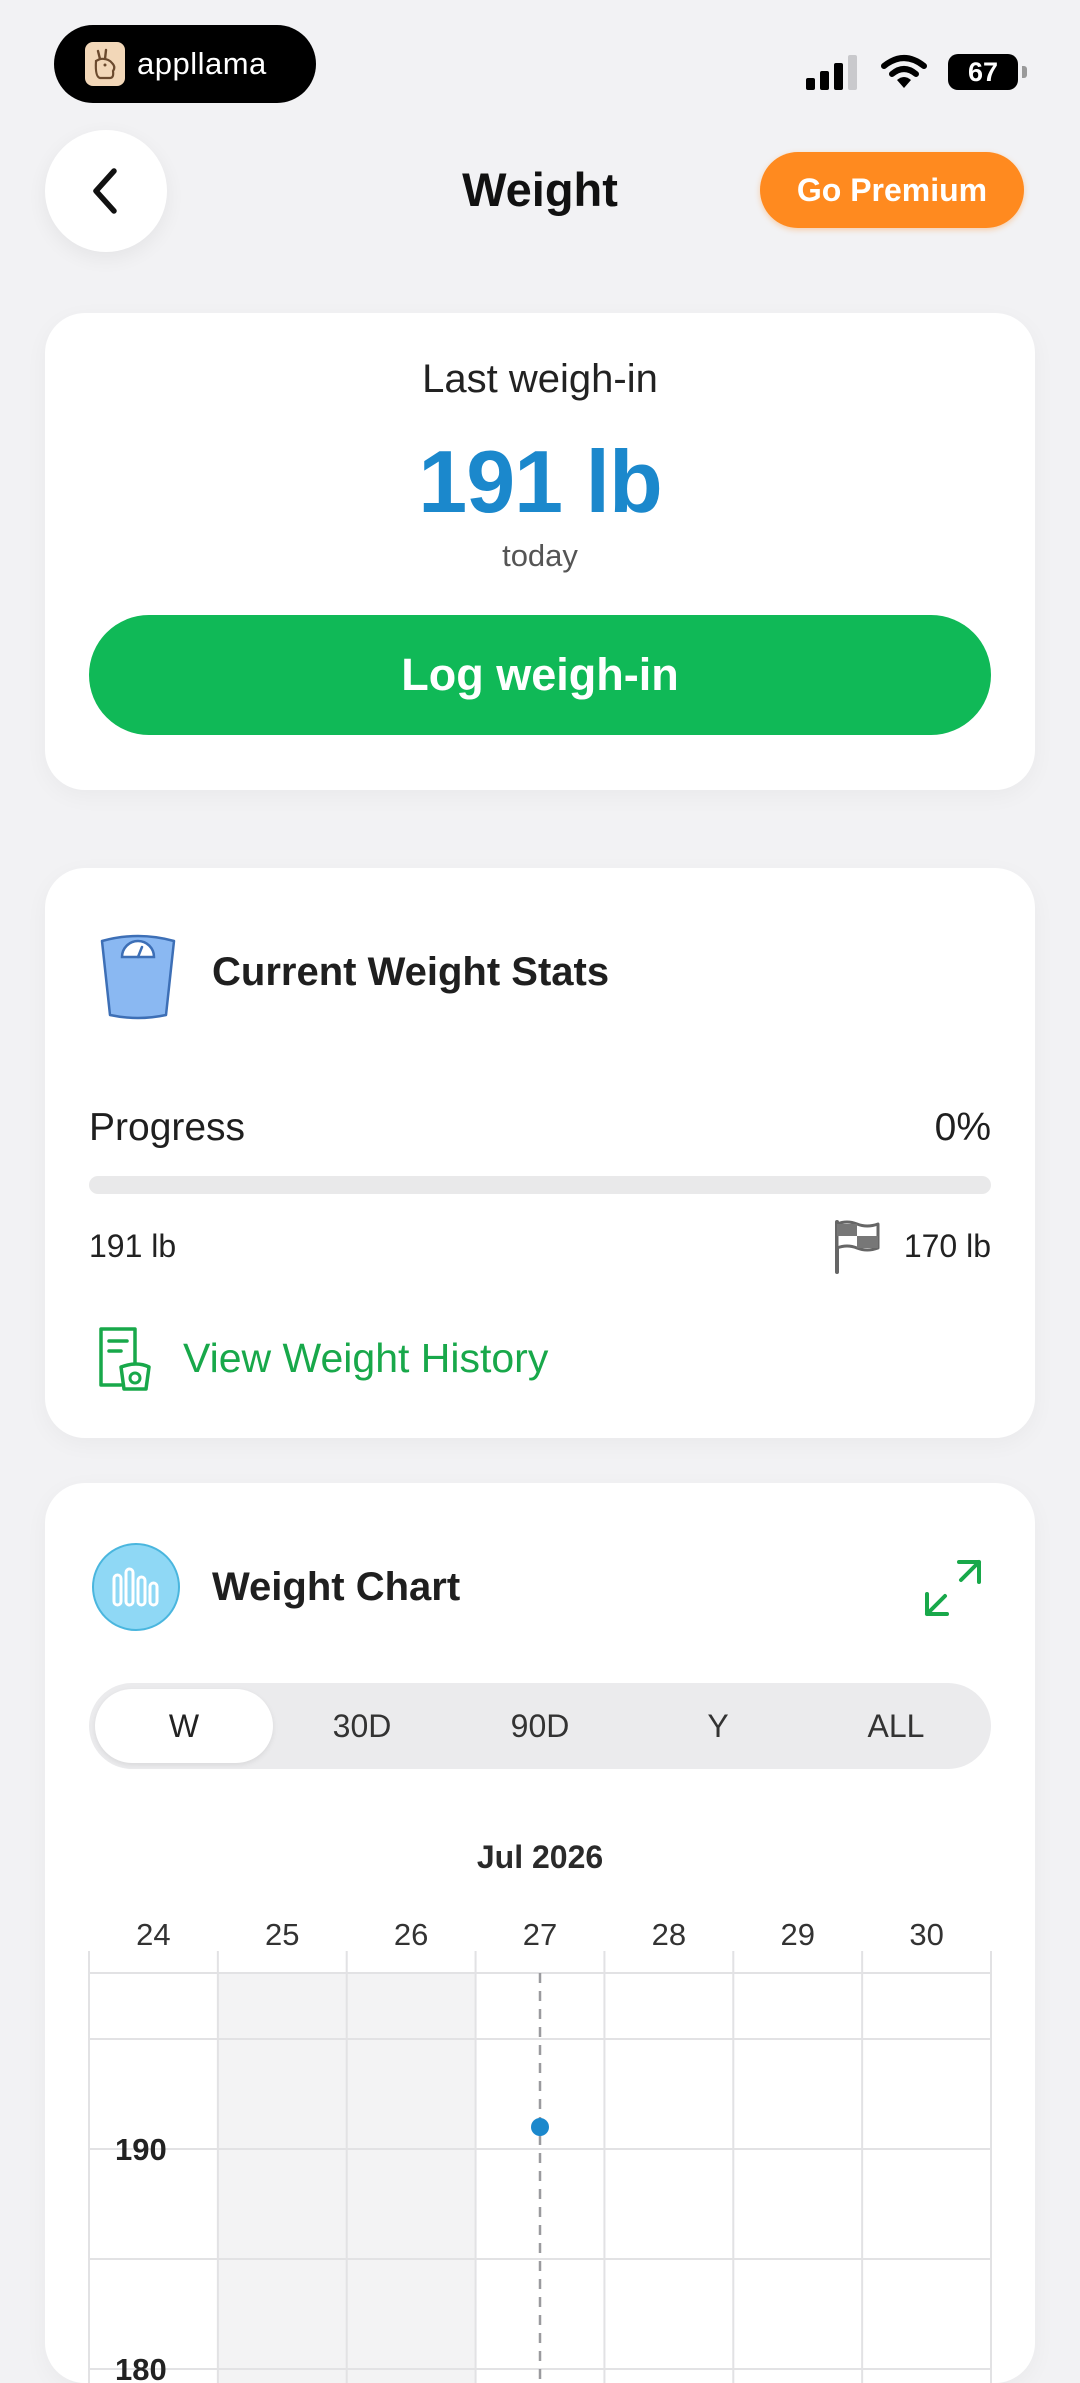 This screenshot has width=1080, height=2383. What do you see at coordinates (892, 190) in the screenshot?
I see `go-premium-button: Go Premium` at bounding box center [892, 190].